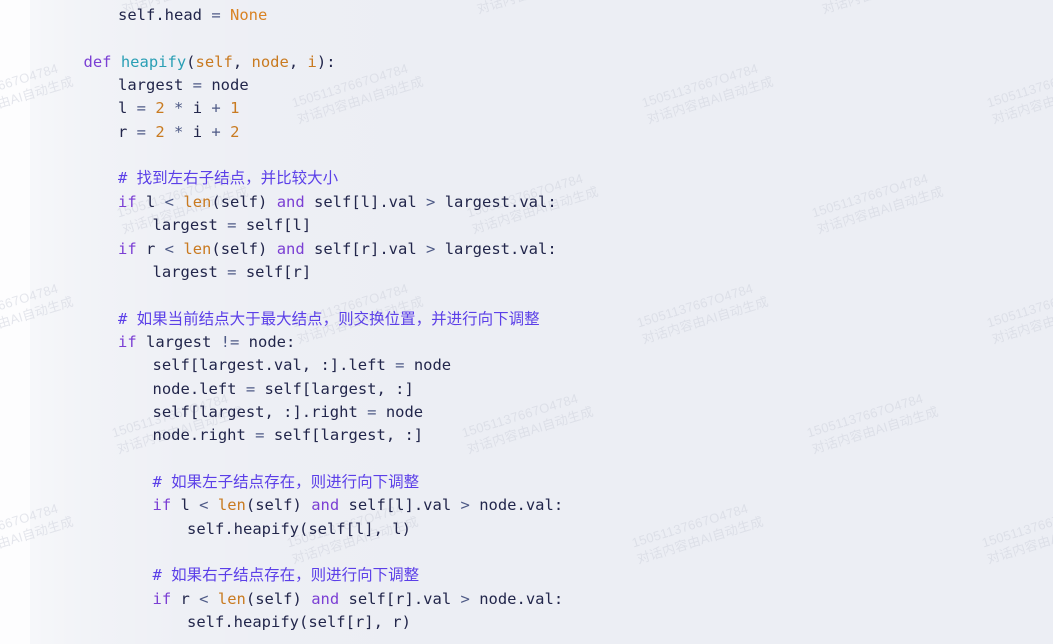  I want to click on code-line: r = 2 * i + 2, so click(178, 132).